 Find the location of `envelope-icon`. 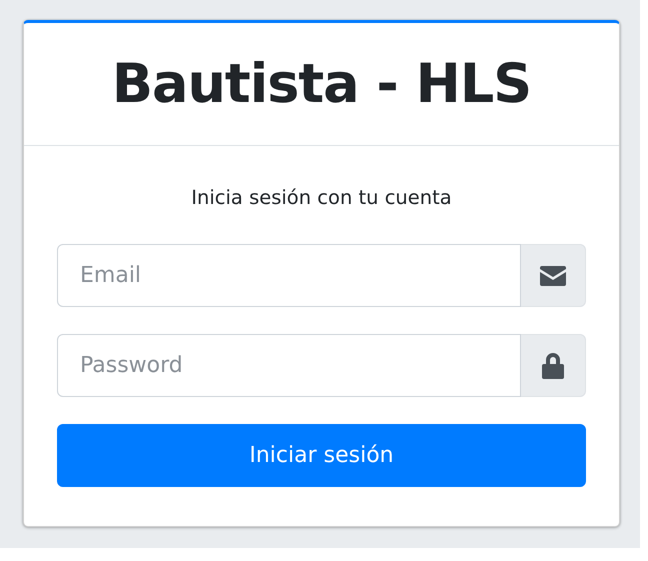

envelope-icon is located at coordinates (553, 276).